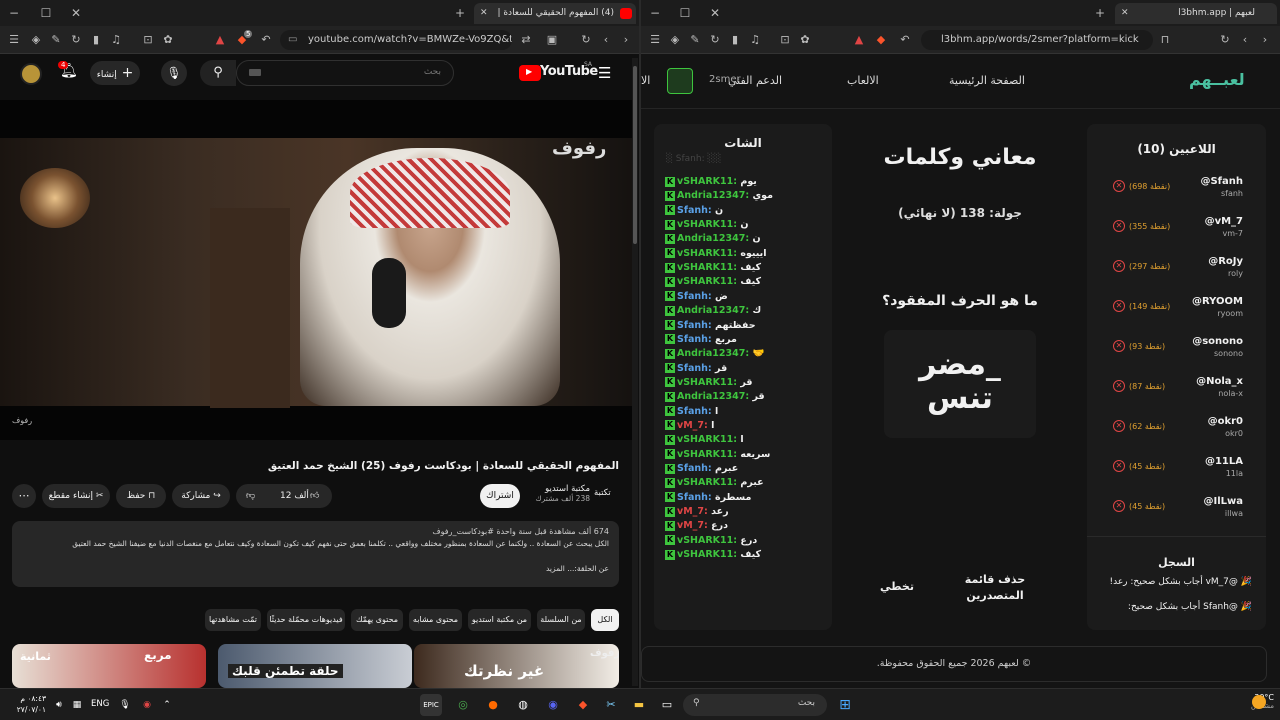  What do you see at coordinates (14, 13) in the screenshot?
I see `minimize-button: −` at bounding box center [14, 13].